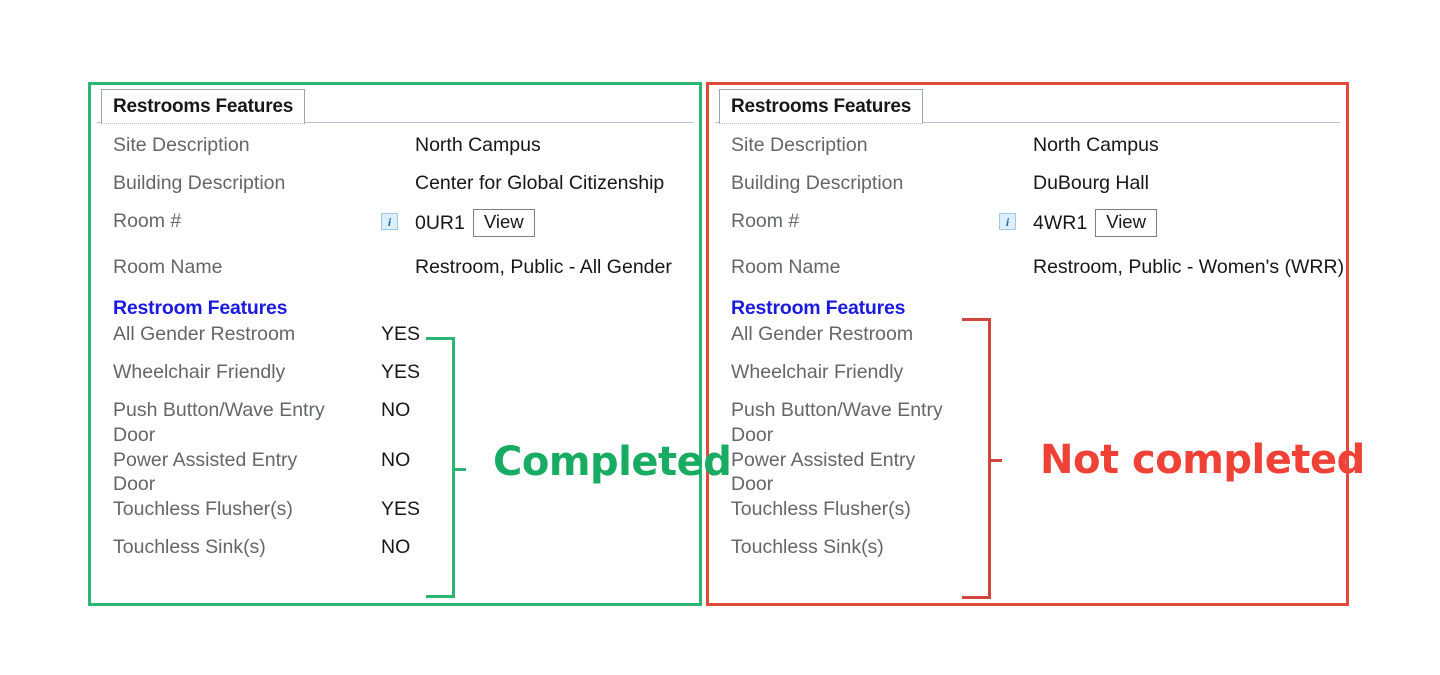 This screenshot has height=675, width=1440. Describe the element at coordinates (1027, 554) in the screenshot. I see `feature-row: Touchless Sink(s)` at that location.